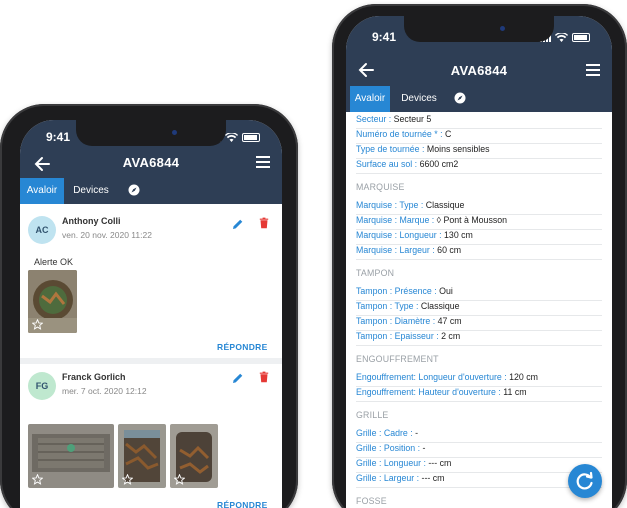 The height and width of the screenshot is (508, 627). I want to click on attribute-value: Classique, so click(445, 205).